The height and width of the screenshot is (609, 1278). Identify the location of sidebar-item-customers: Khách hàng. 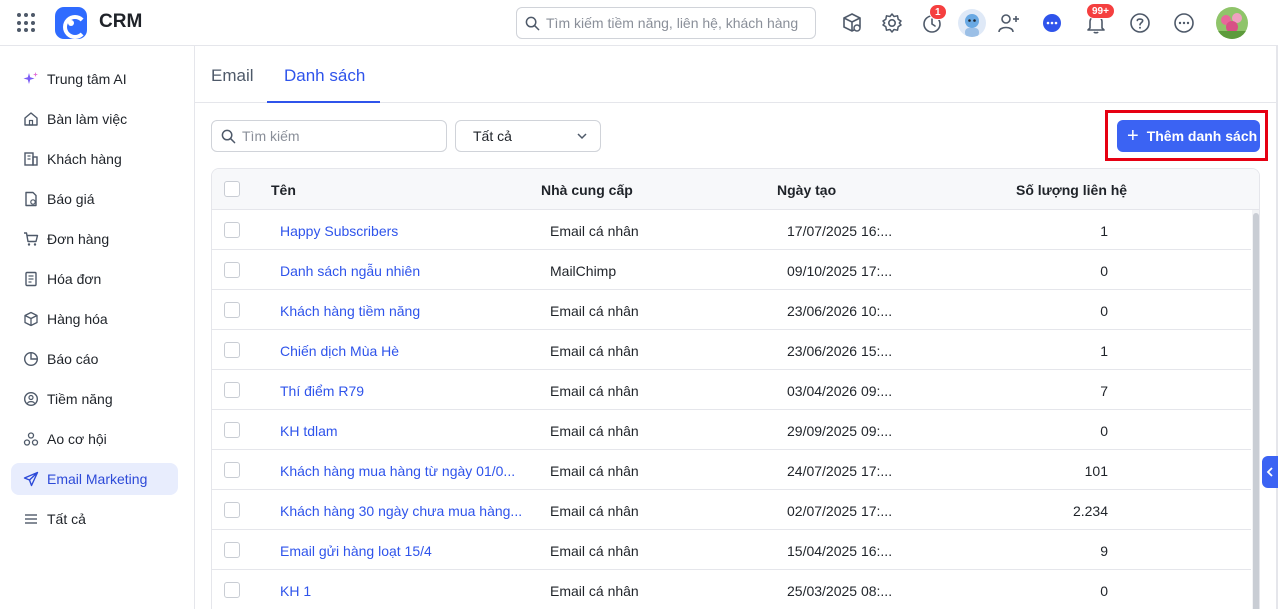
(94, 159).